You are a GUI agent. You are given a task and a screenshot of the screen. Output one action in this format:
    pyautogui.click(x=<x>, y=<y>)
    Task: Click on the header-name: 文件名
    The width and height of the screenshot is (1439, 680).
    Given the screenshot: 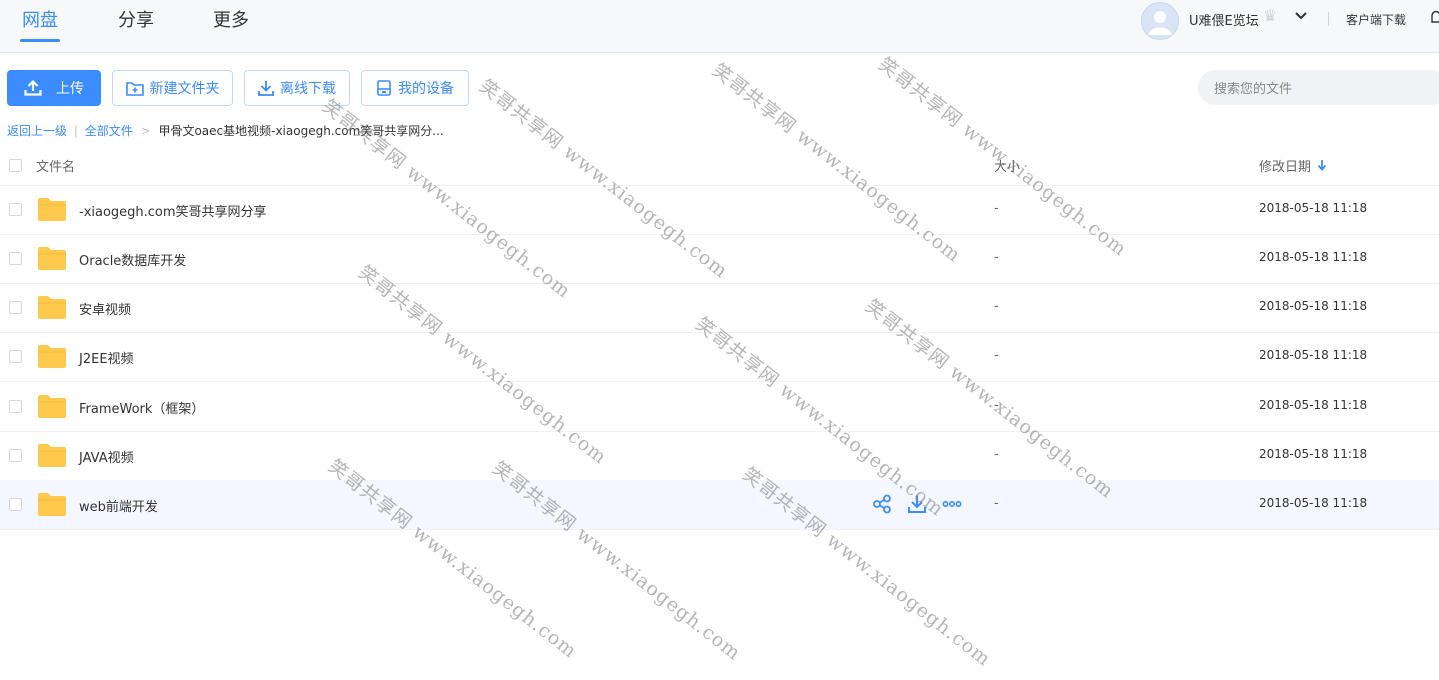 What is the action you would take?
    pyautogui.click(x=55, y=165)
    